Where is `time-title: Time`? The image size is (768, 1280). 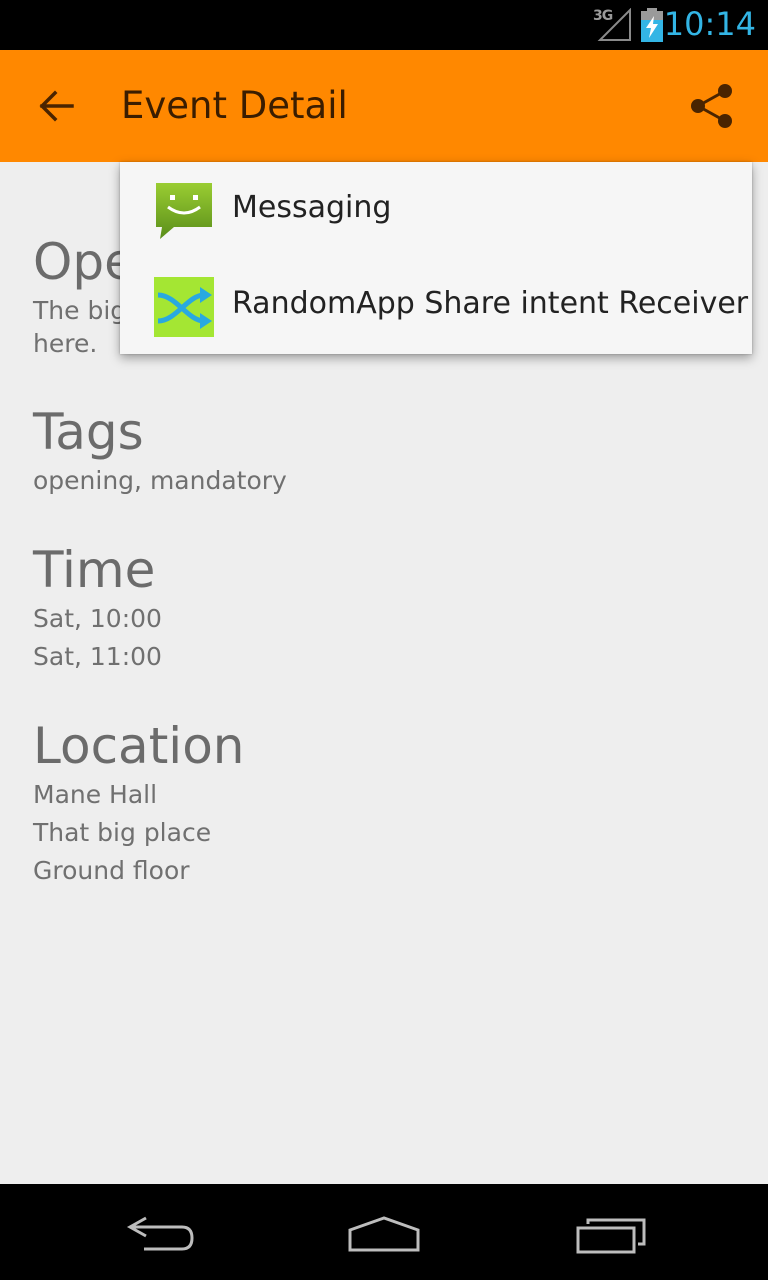 time-title: Time is located at coordinates (94, 570).